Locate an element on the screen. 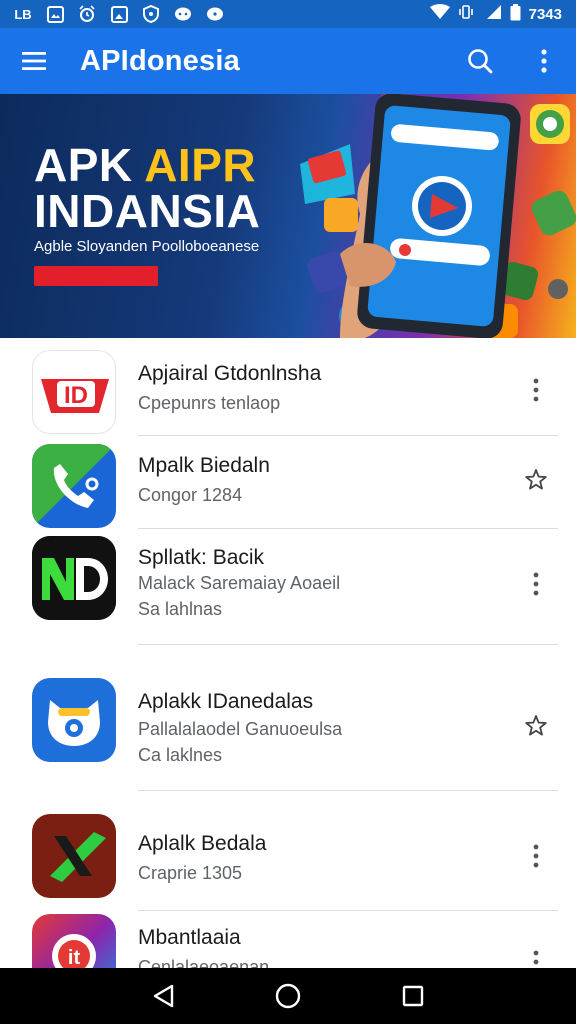 This screenshot has width=576, height=1024. app-bar: APIdonesia is located at coordinates (288, 61).